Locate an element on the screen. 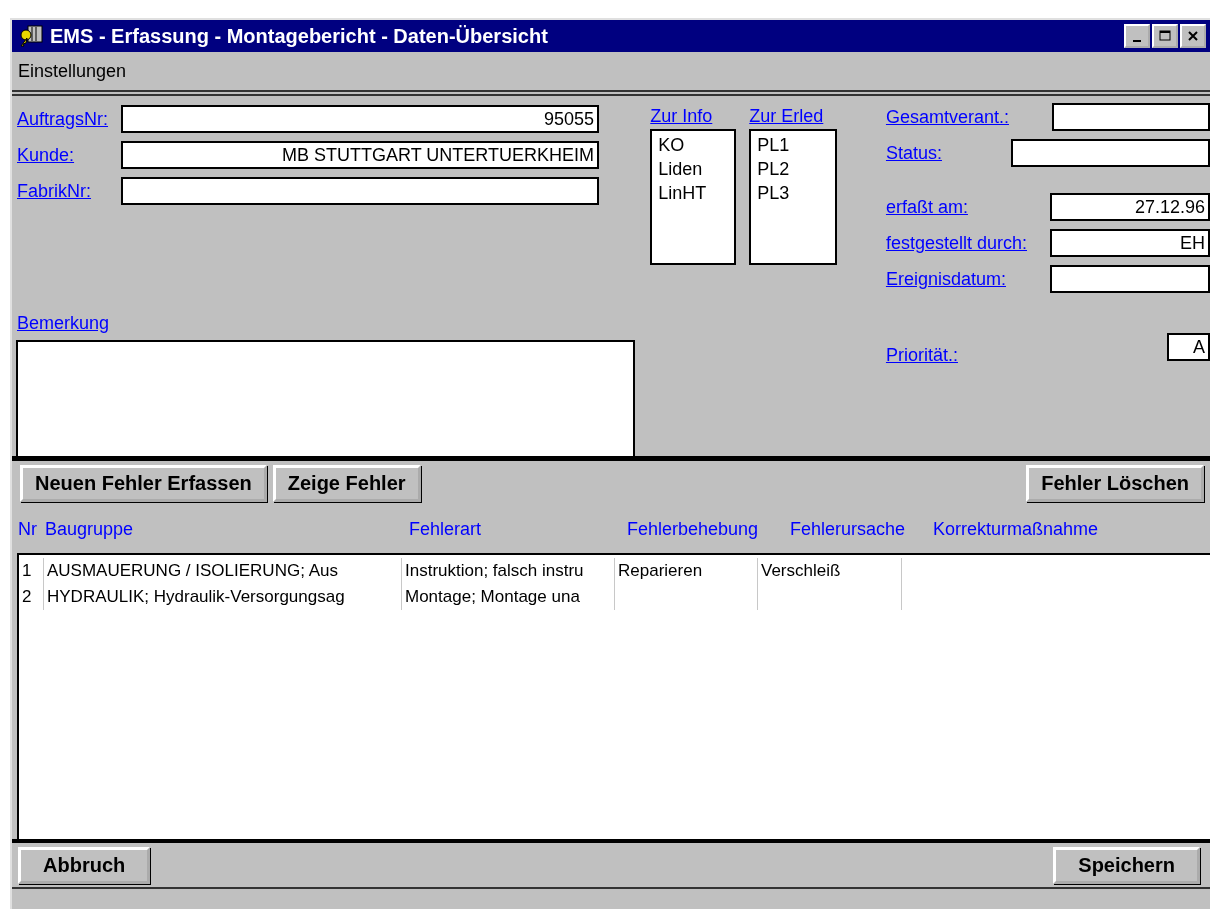 This screenshot has width=1210, height=909. action-button: Zeige Fehler is located at coordinates (346, 483).